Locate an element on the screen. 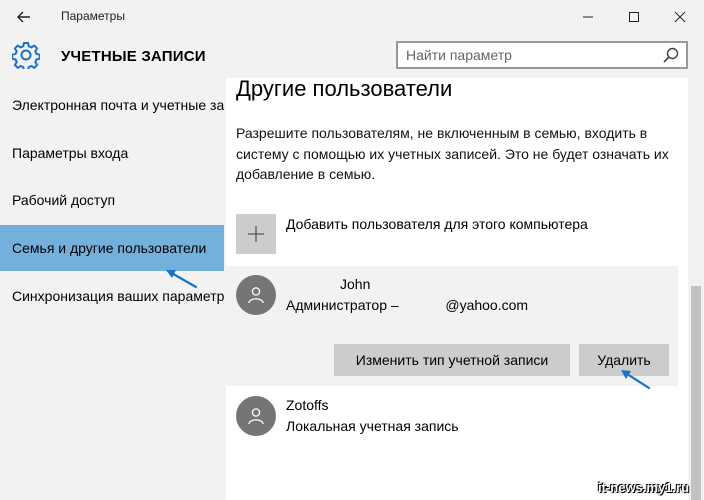 The height and width of the screenshot is (500, 704). sidebar-item-email: Электронная почта и учетные записи is located at coordinates (112, 105).